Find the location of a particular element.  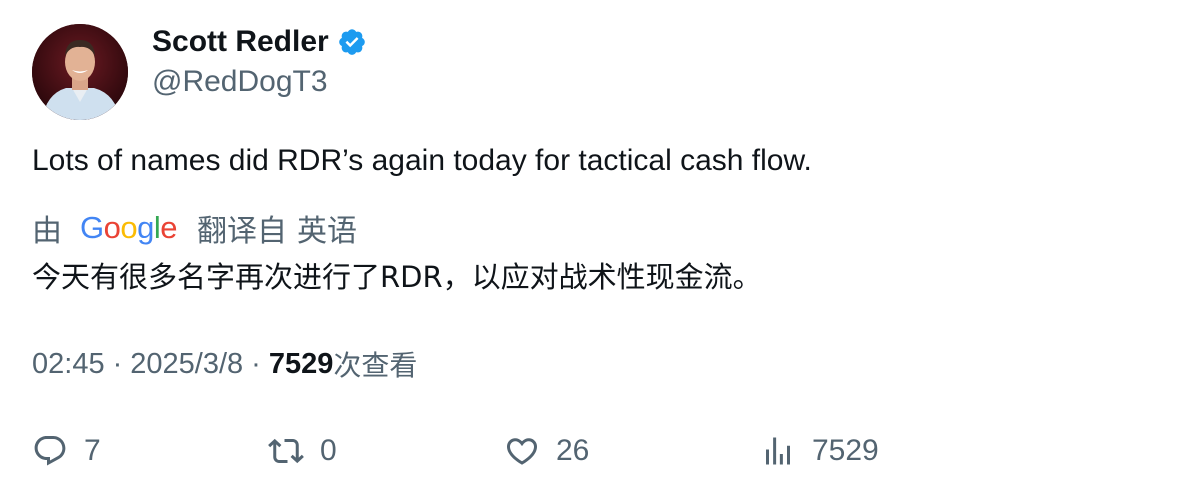

reply-count: 7 is located at coordinates (92, 450).